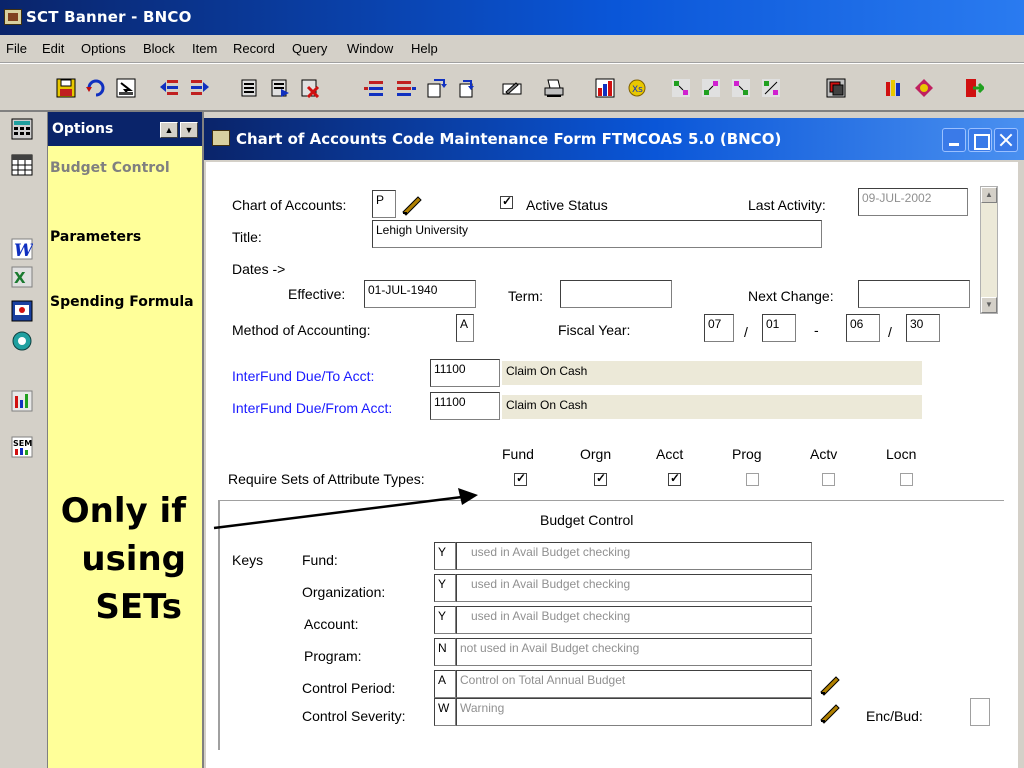 Image resolution: width=1024 pixels, height=768 pixels. I want to click on exit-button, so click(973, 87).